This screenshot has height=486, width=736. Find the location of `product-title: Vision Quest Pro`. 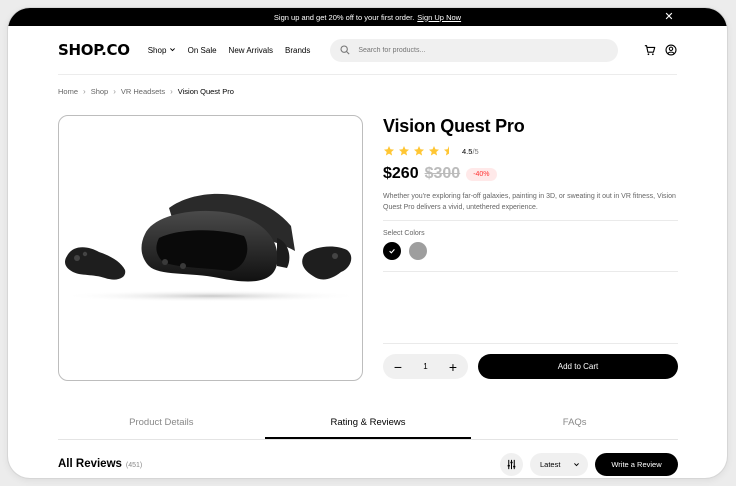

product-title: Vision Quest Pro is located at coordinates (454, 126).